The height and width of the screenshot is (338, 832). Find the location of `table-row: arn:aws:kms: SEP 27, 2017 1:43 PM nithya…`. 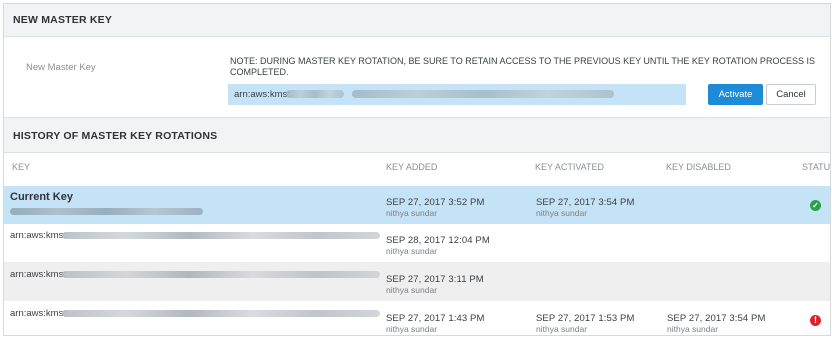

table-row: arn:aws:kms: SEP 27, 2017 1:43 PM nithya… is located at coordinates (417, 318).